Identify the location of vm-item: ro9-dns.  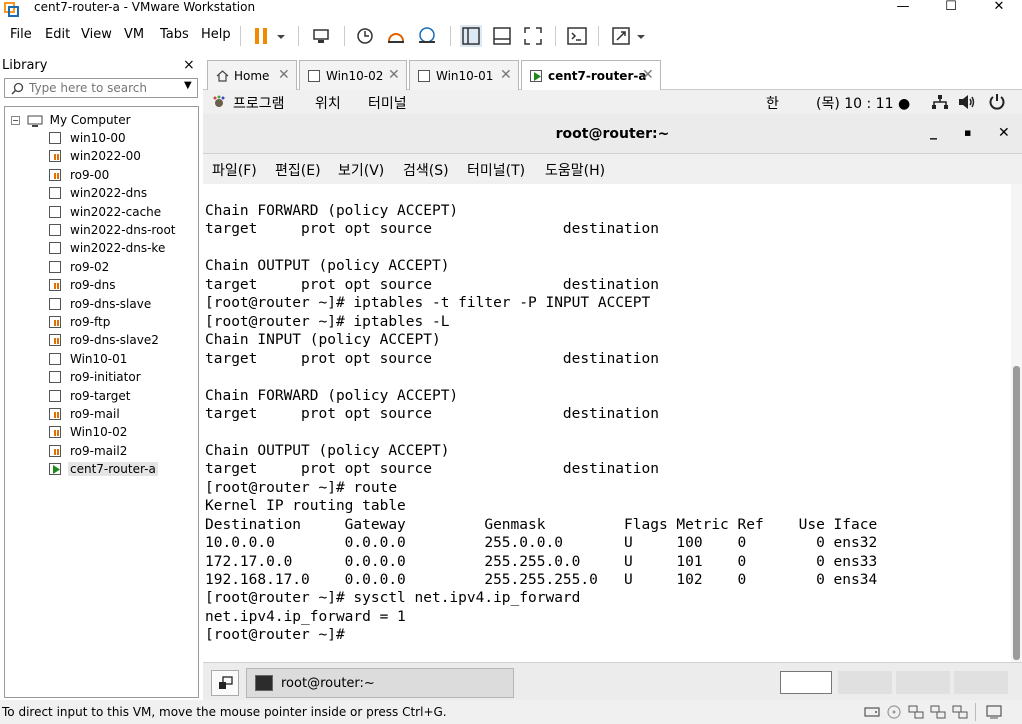
(83, 285).